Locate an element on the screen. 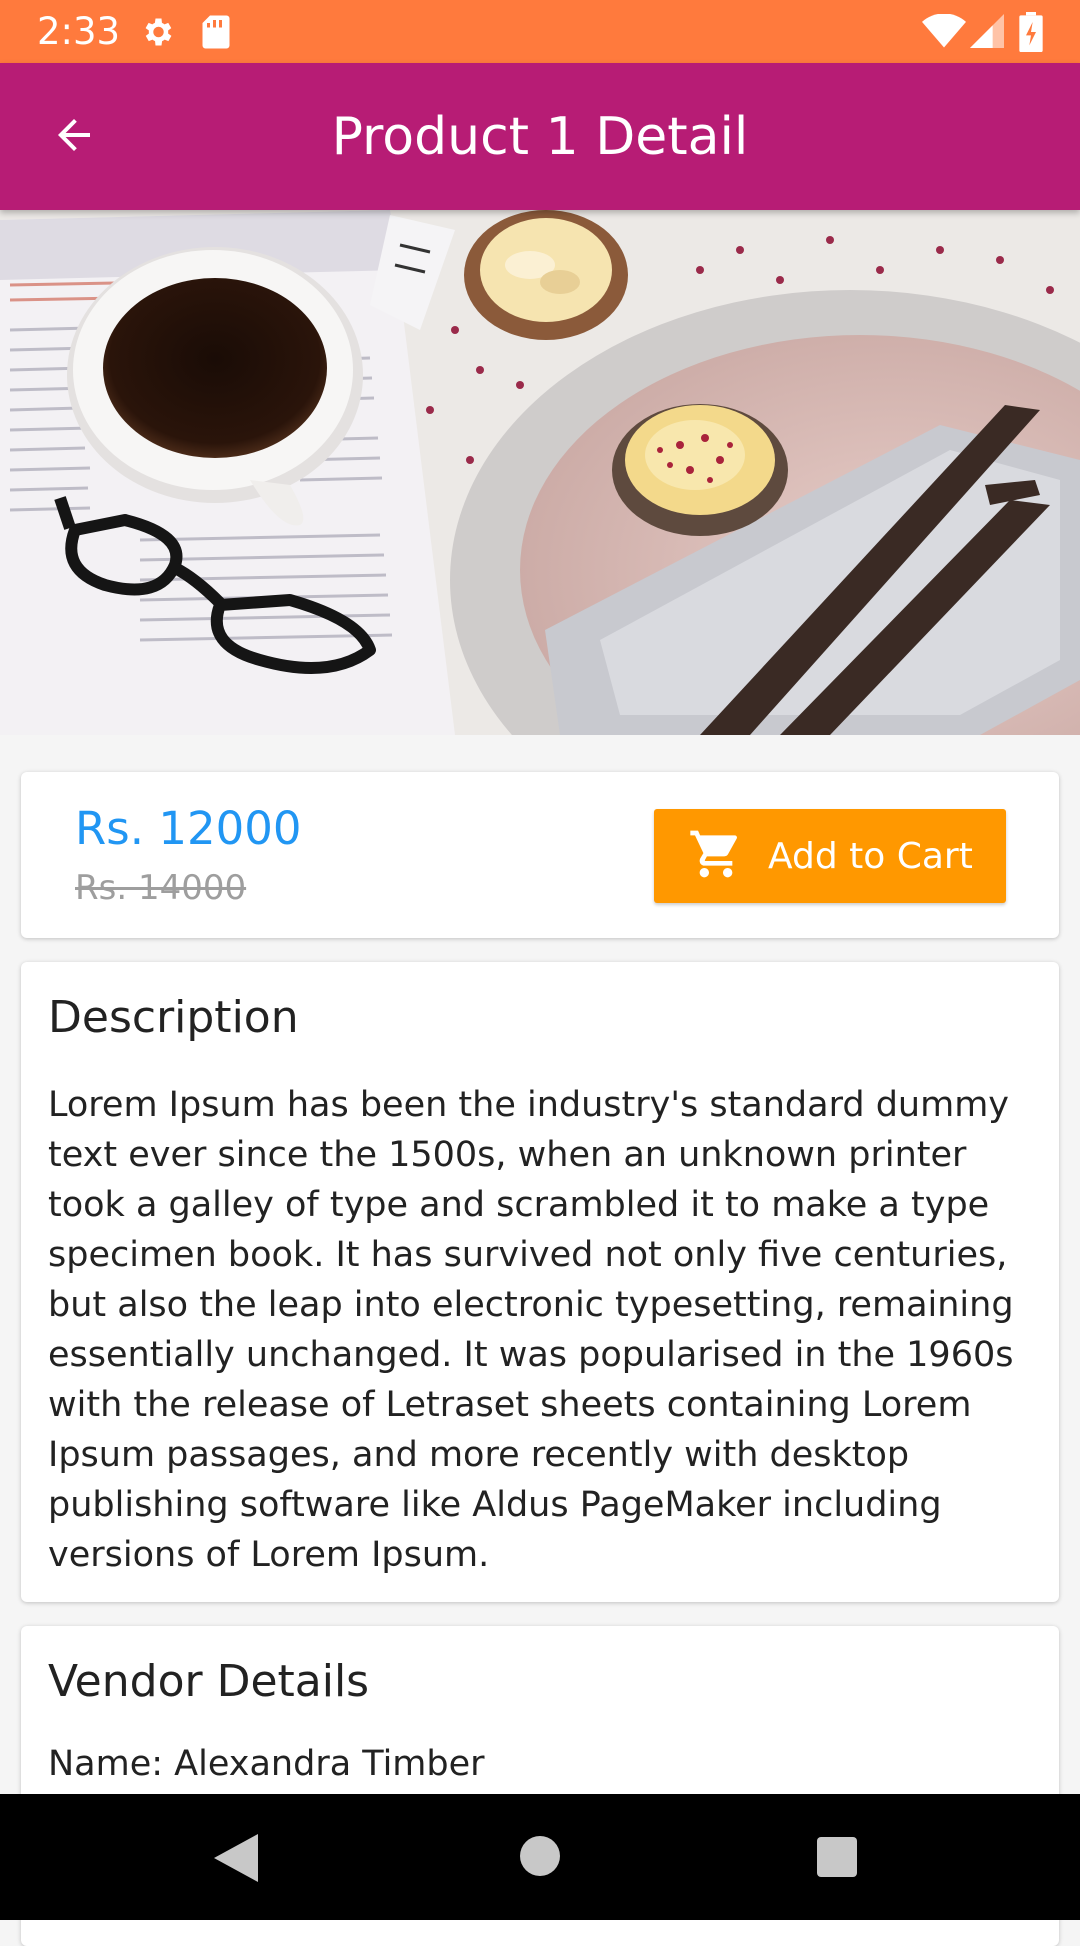  page-title: Product 1 Detail is located at coordinates (540, 136).